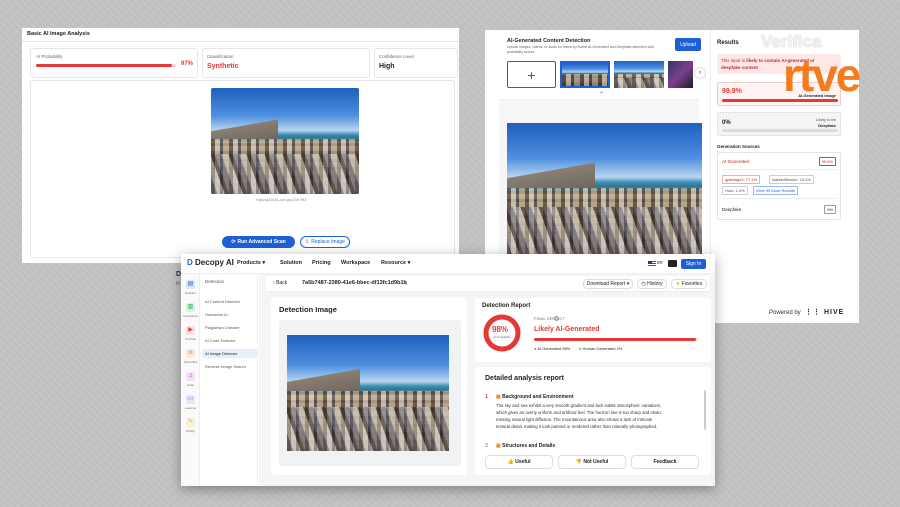 The image size is (900, 507). What do you see at coordinates (688, 44) in the screenshot?
I see `hive-upload-button: Upload` at bounding box center [688, 44].